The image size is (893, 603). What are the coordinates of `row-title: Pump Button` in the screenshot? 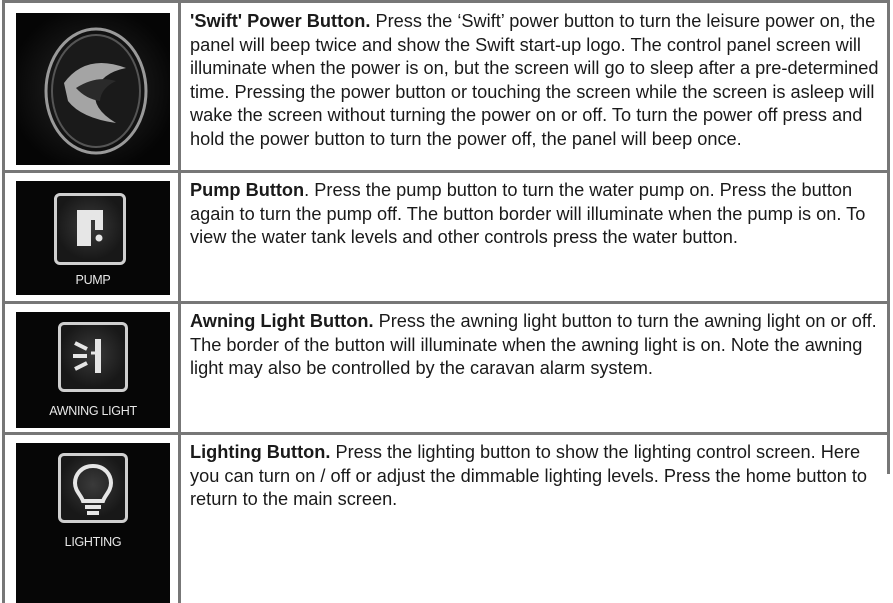 It's located at (247, 190).